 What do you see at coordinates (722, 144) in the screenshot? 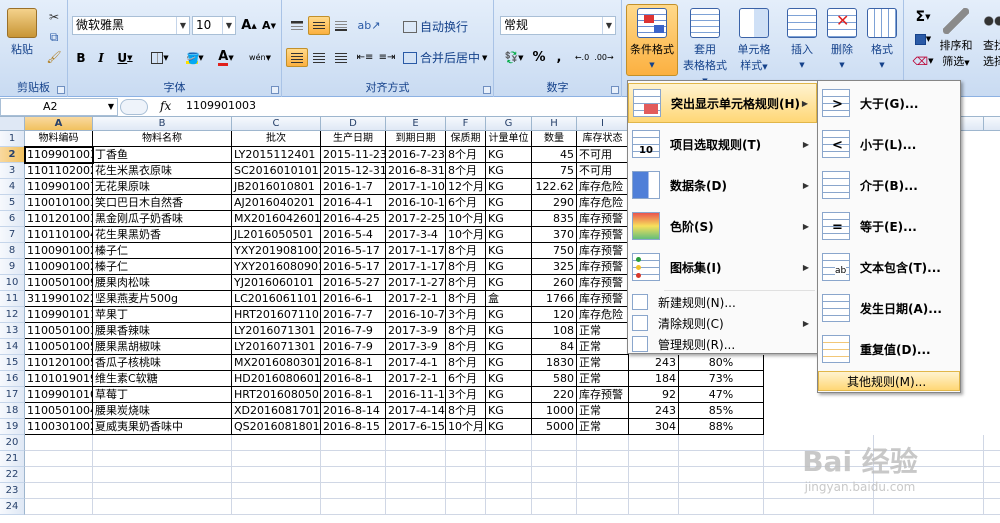
I see `top-bottom-rules-item: 10 项目选取规则(T) ▶` at bounding box center [722, 144].